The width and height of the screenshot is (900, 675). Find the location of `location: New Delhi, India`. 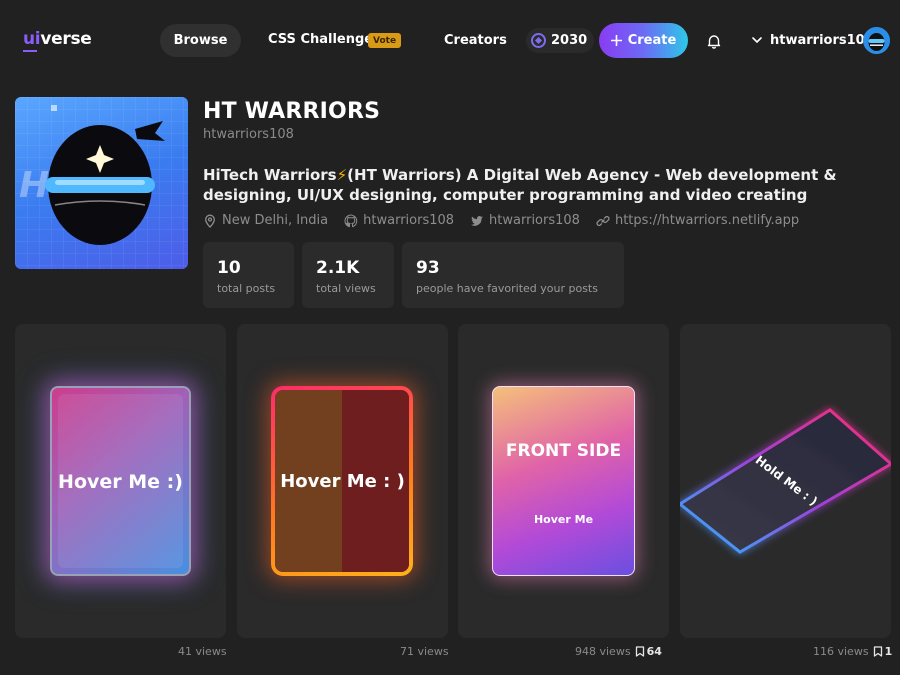

location: New Delhi, India is located at coordinates (265, 220).